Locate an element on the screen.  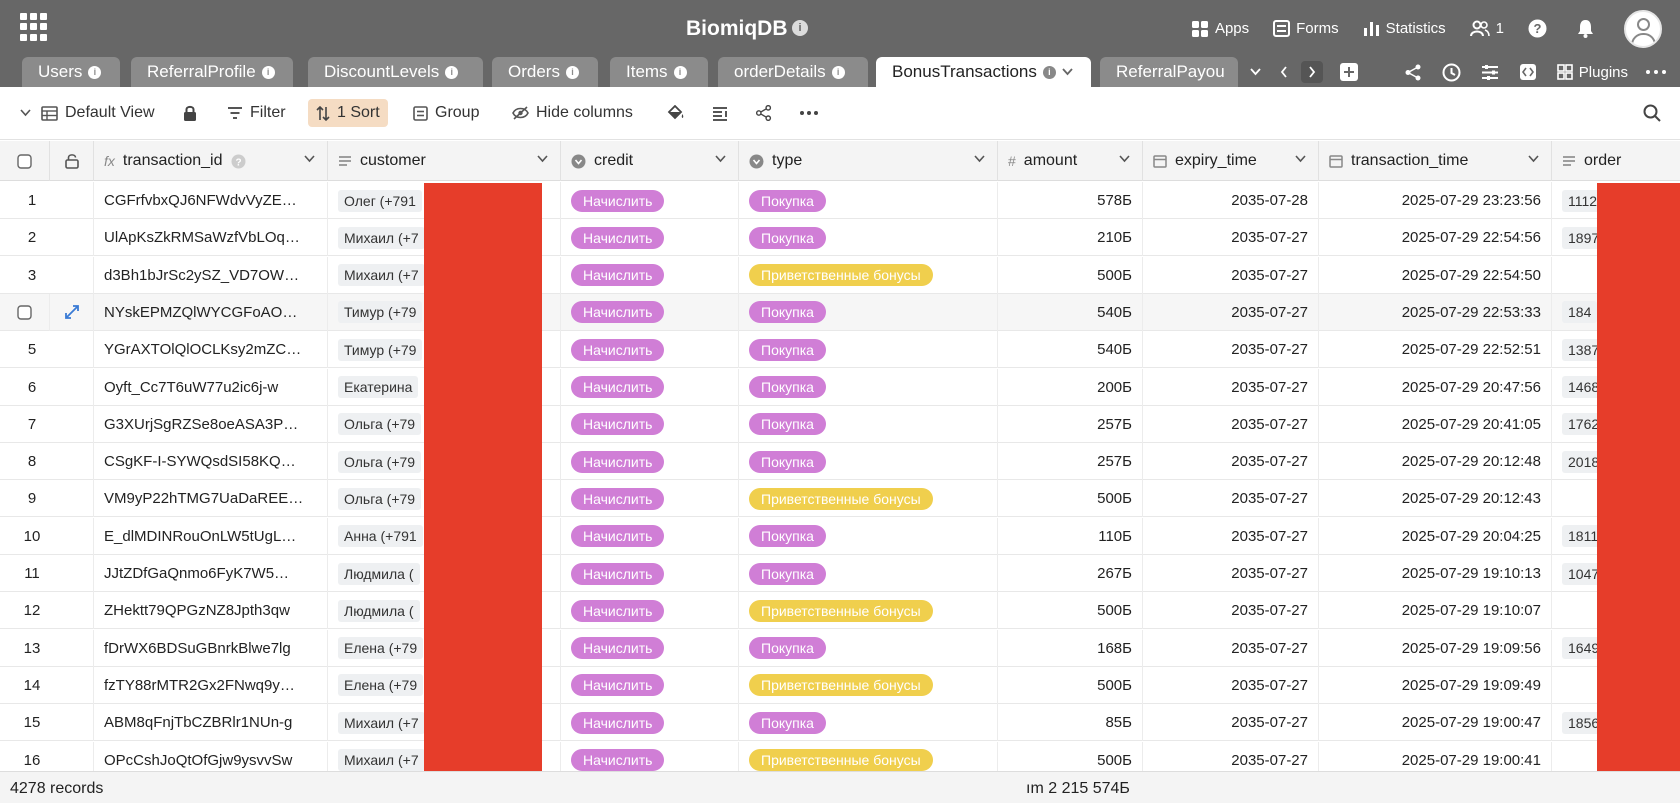
row-checkbox is located at coordinates (25, 312).